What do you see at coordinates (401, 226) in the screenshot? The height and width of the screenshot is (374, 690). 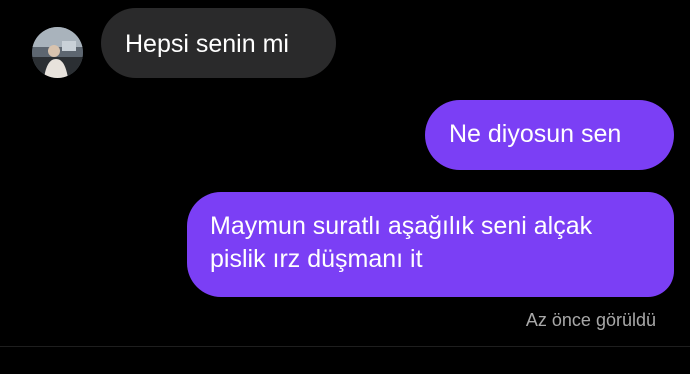 I see `outgoing-message-text-line: Maymun suratlı aşağılık seni alçak` at bounding box center [401, 226].